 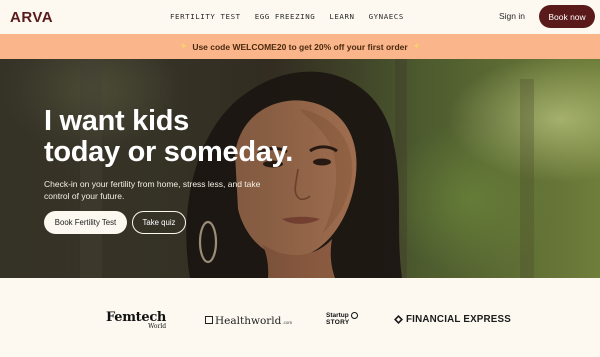 What do you see at coordinates (354, 315) in the screenshot?
I see `story-mark-icon` at bounding box center [354, 315].